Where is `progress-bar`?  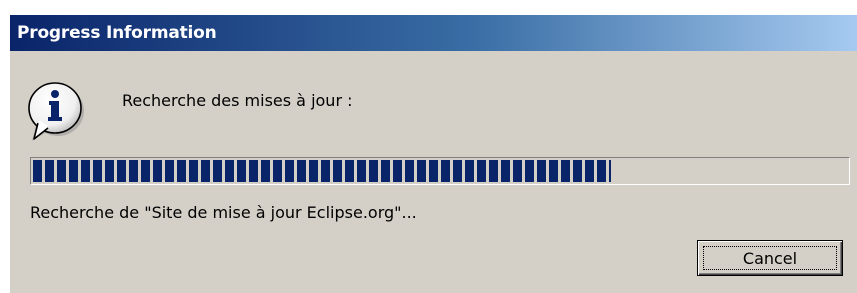
progress-bar is located at coordinates (440, 171).